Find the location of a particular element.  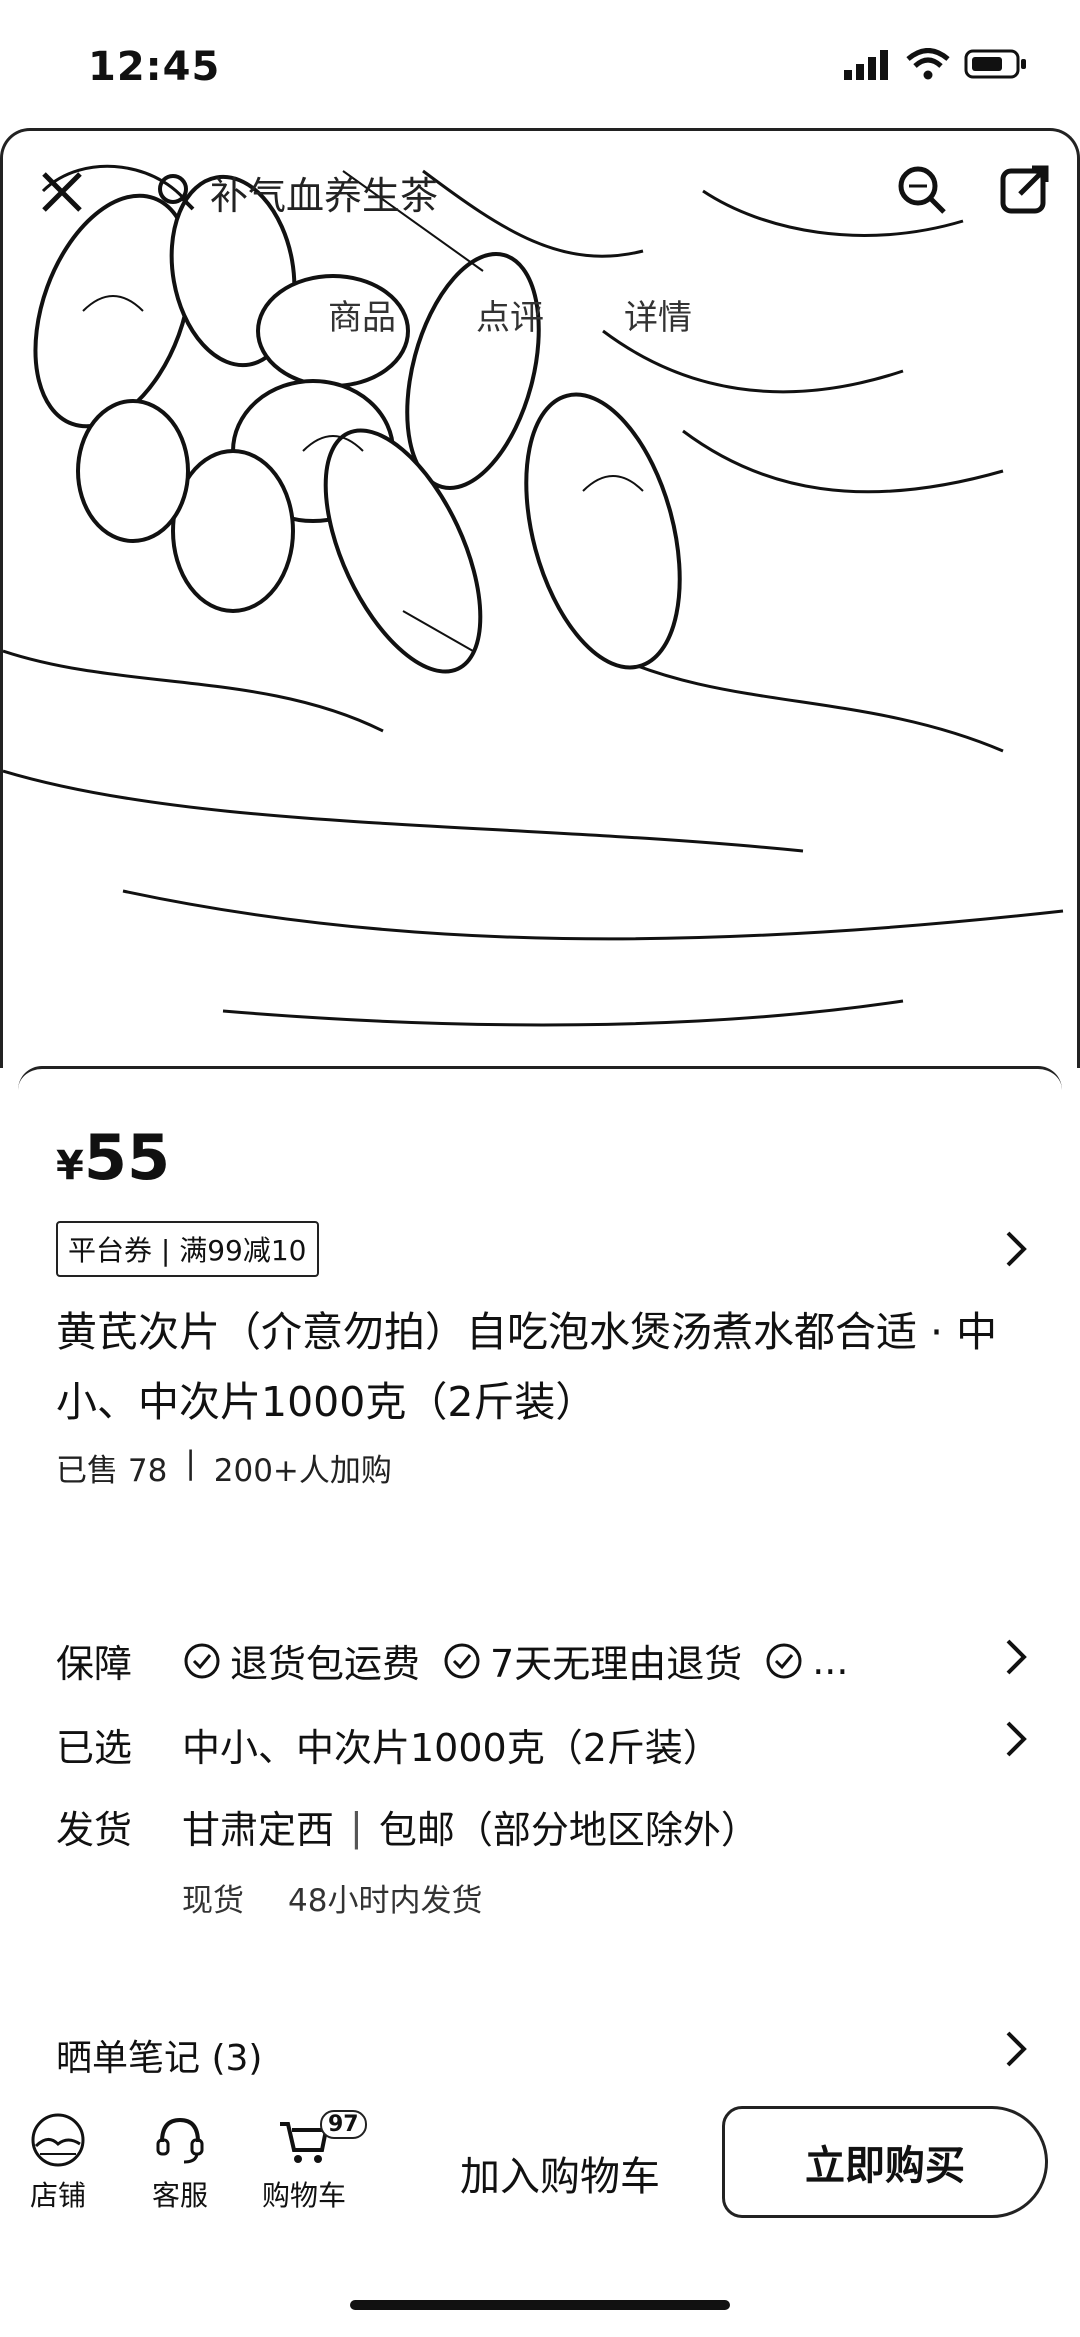

status-time: 12:45 is located at coordinates (154, 67).